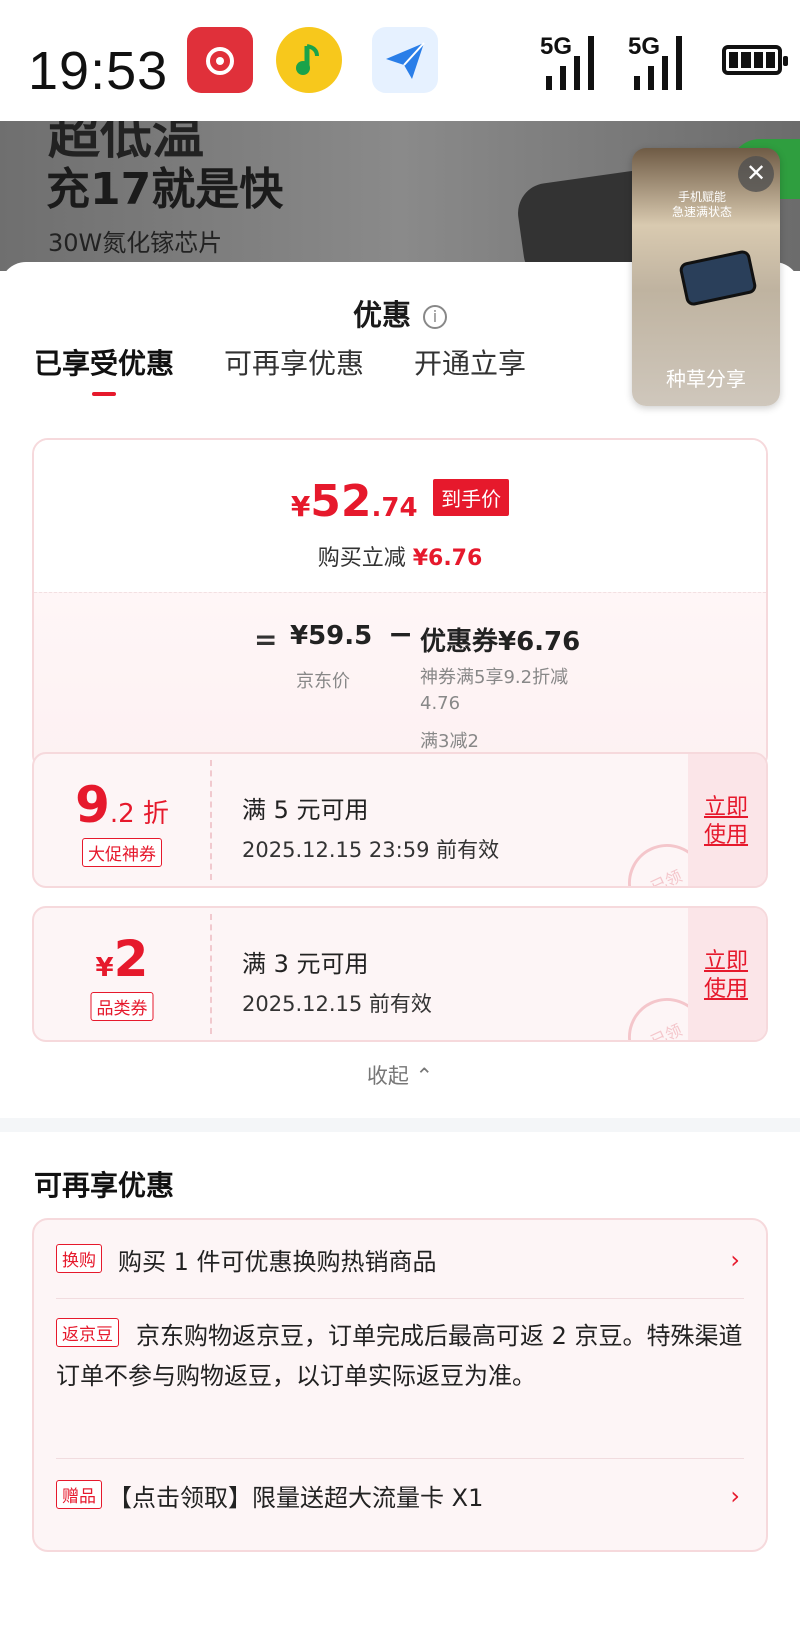 This screenshot has width=800, height=1652. What do you see at coordinates (400, 558) in the screenshot?
I see `instant-reduce: 购买立减 ¥6.76` at bounding box center [400, 558].